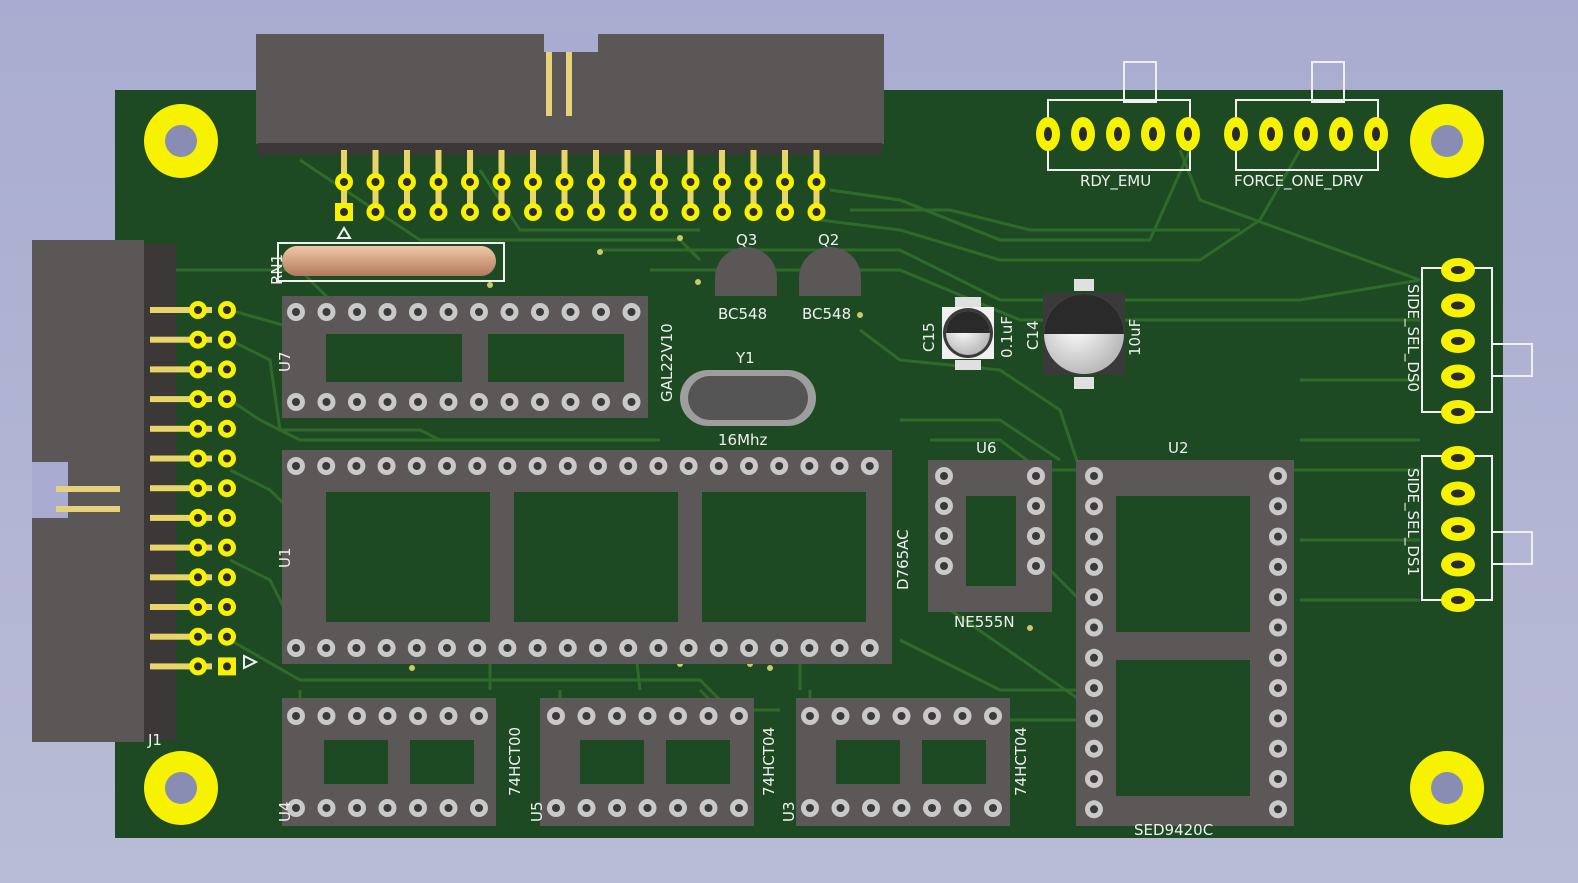  I want to click on u6-value-label: NE555N, so click(984, 622).